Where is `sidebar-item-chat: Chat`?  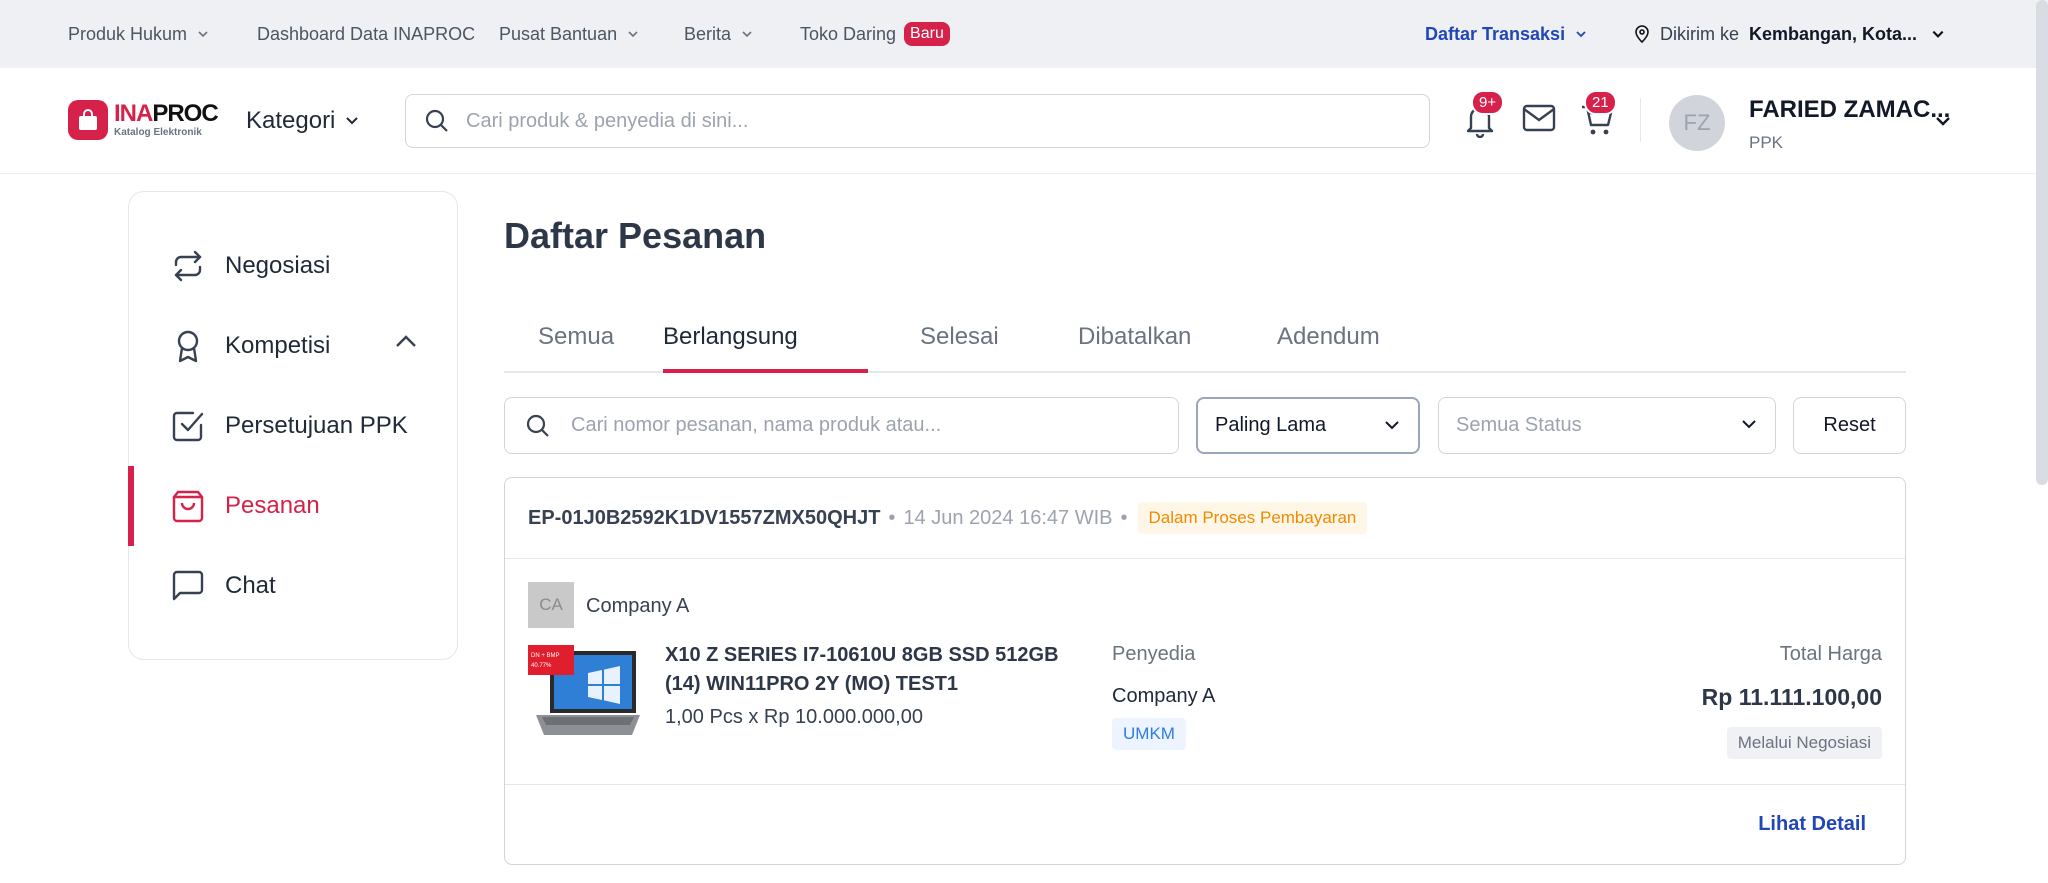
sidebar-item-chat: Chat is located at coordinates (293, 586).